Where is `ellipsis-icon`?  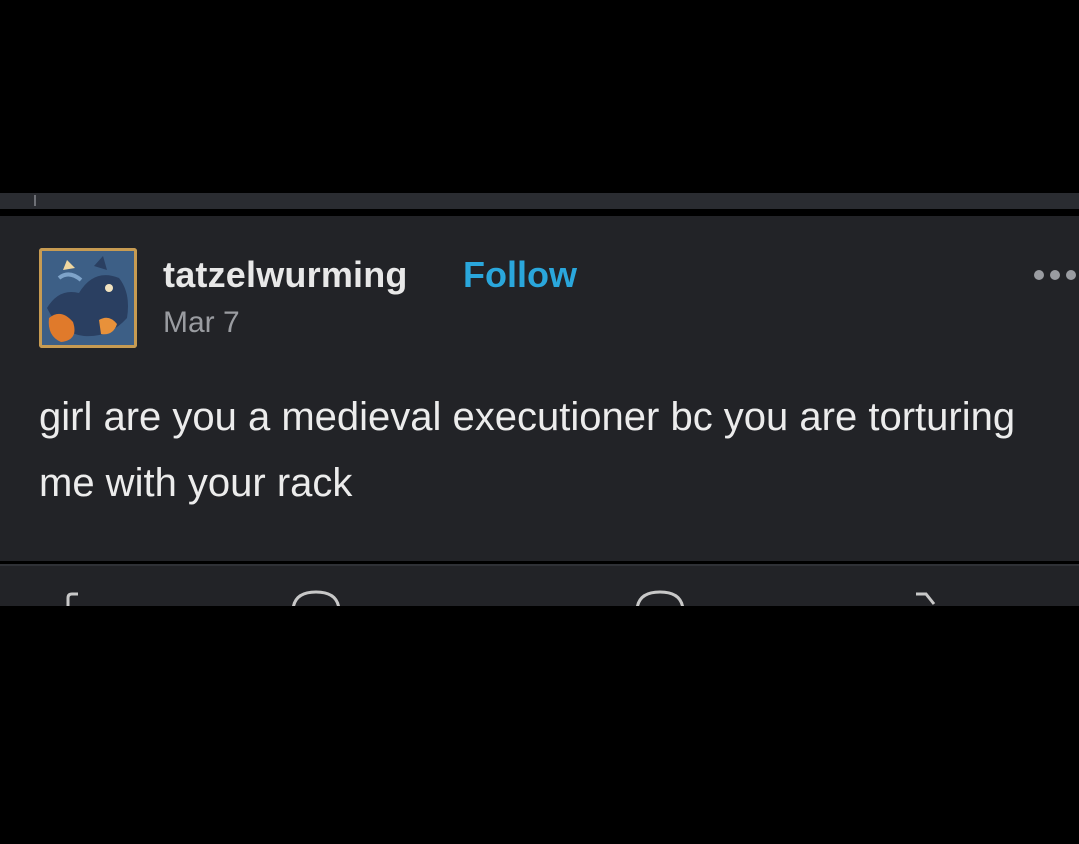
ellipsis-icon is located at coordinates (1054, 275).